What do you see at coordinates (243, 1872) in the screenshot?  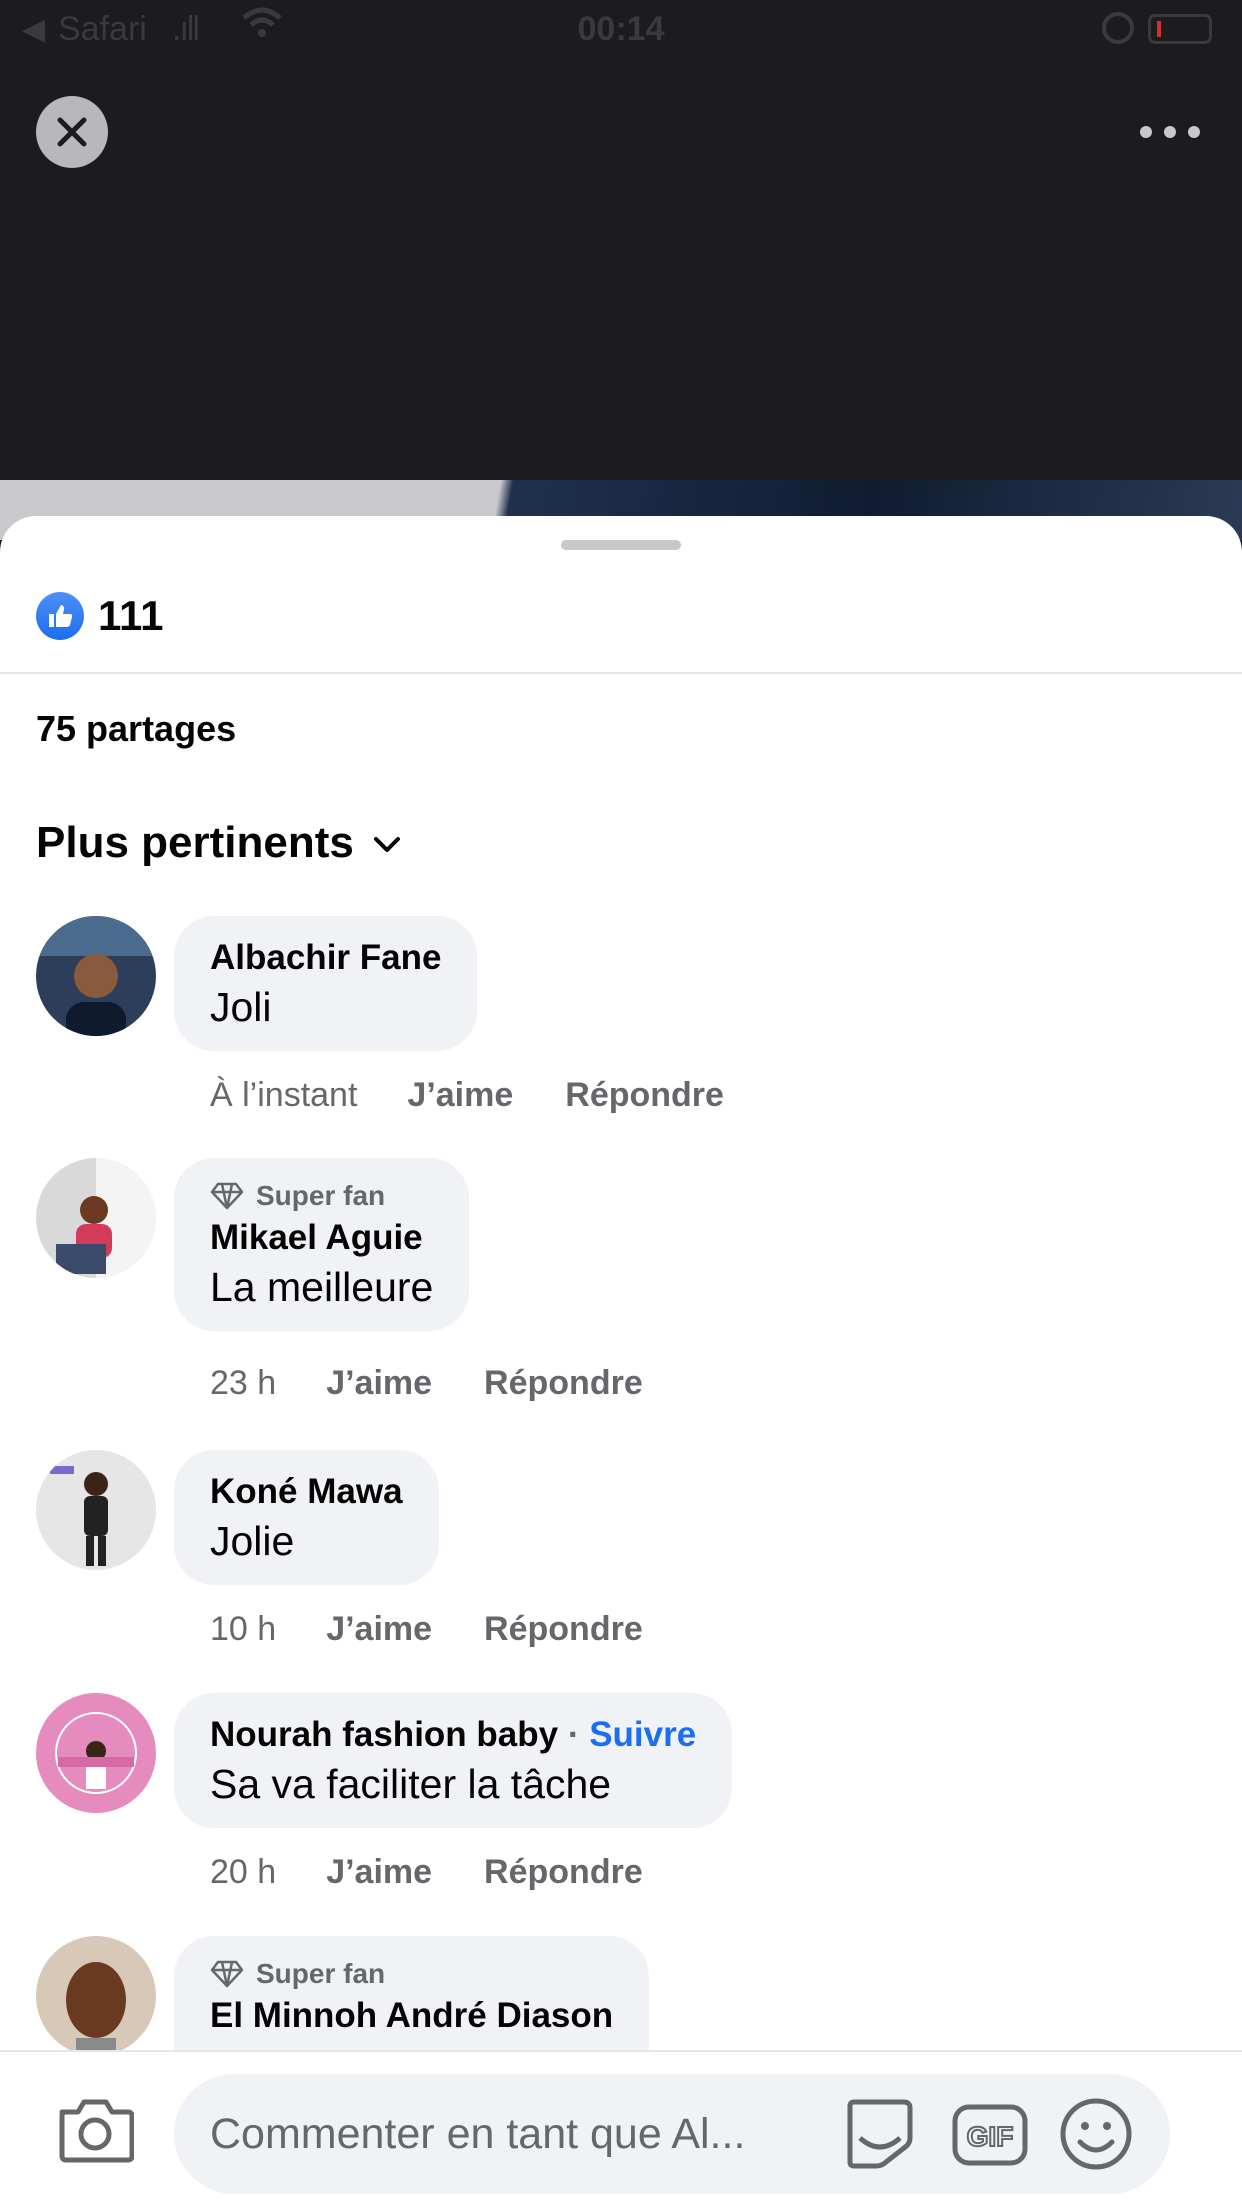 I see `comment-time: 20 h` at bounding box center [243, 1872].